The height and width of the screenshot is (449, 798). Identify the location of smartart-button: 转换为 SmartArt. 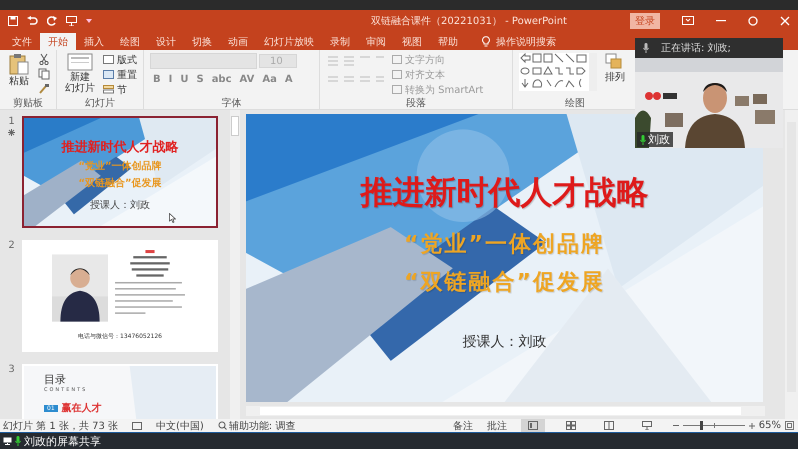
(438, 89).